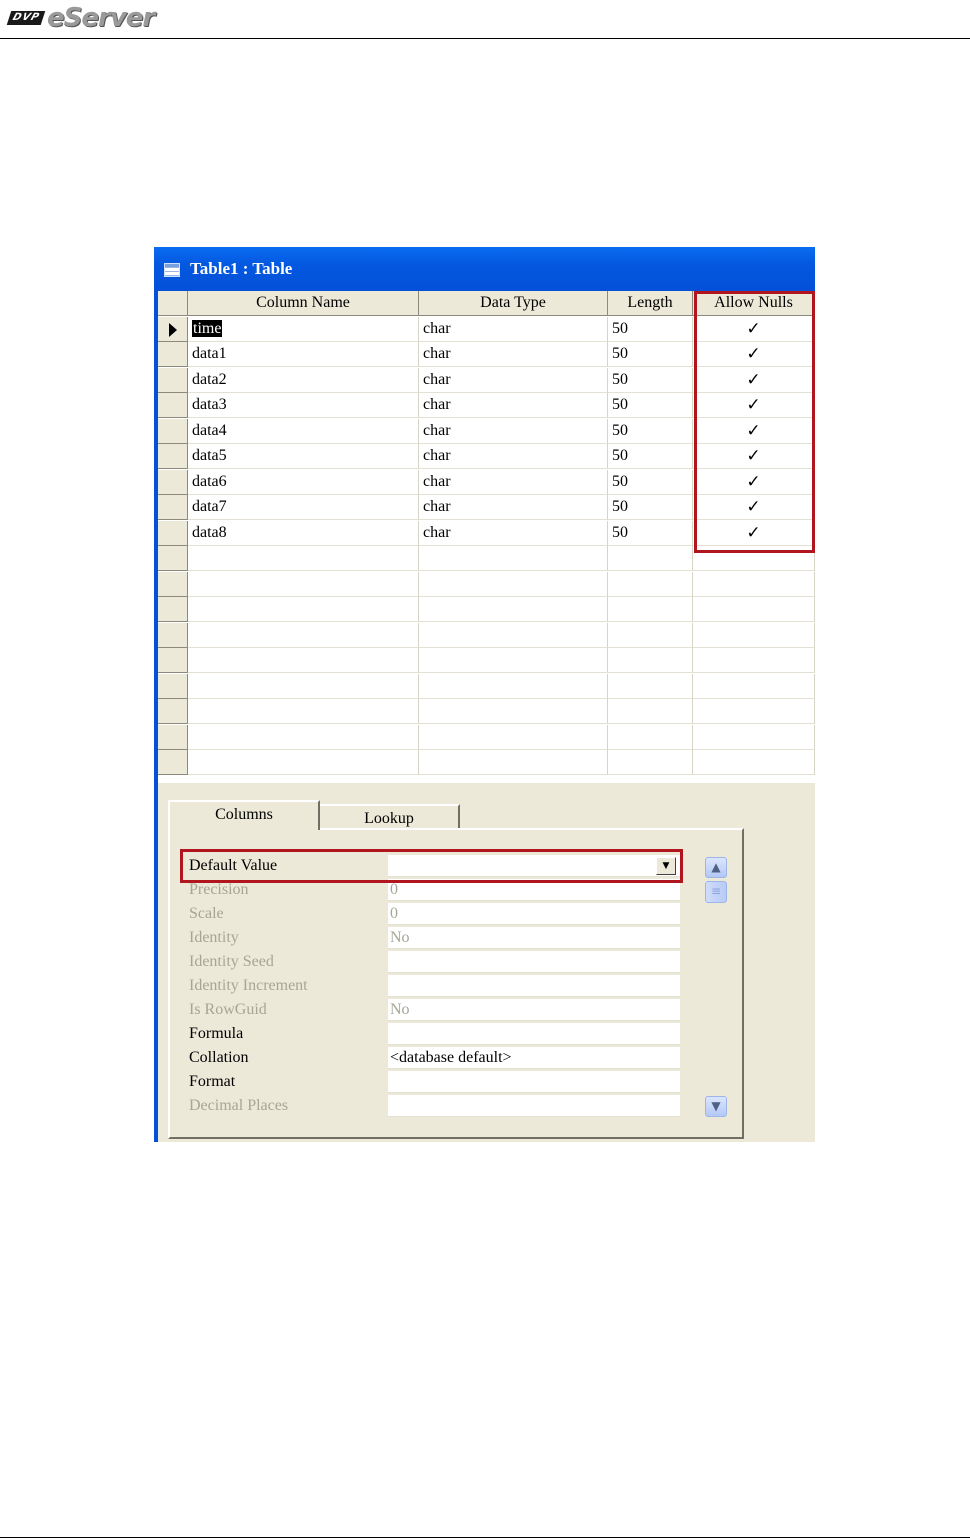  Describe the element at coordinates (716, 1106) in the screenshot. I see `scroll-down-icon: ▼` at that location.